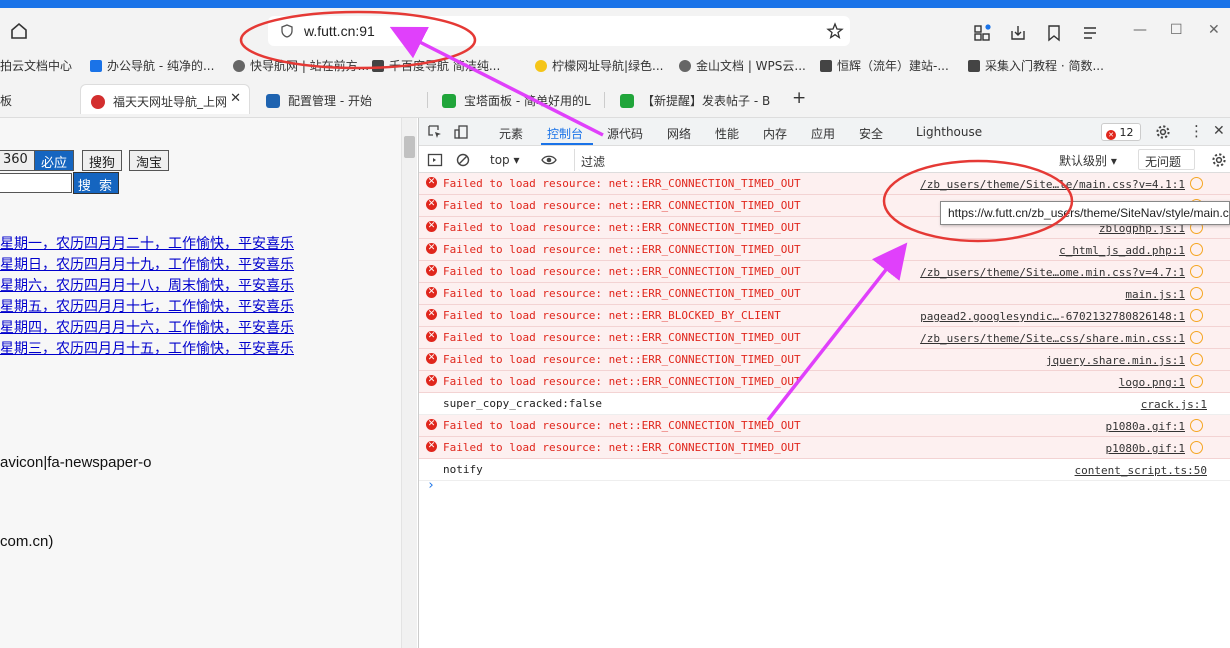 This screenshot has width=1230, height=648. What do you see at coordinates (1163, 132) in the screenshot?
I see `settings-gear-icon` at bounding box center [1163, 132].